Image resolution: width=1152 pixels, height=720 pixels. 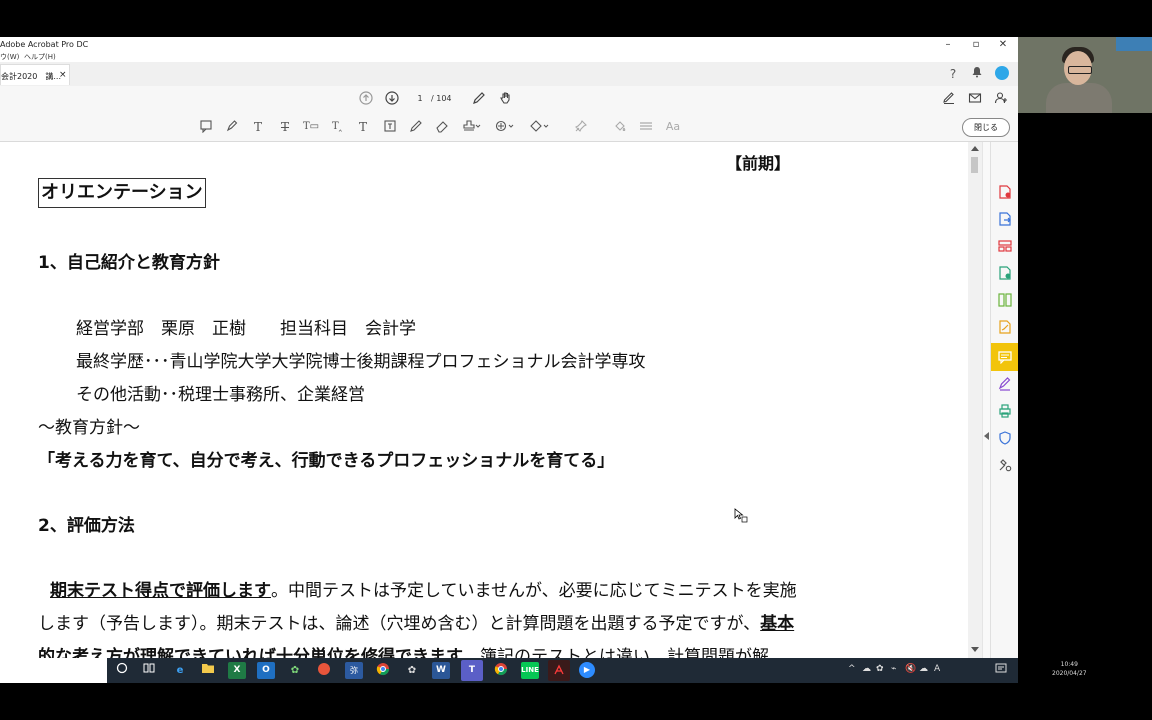 I want to click on page-number-input: 1, so click(x=420, y=98).